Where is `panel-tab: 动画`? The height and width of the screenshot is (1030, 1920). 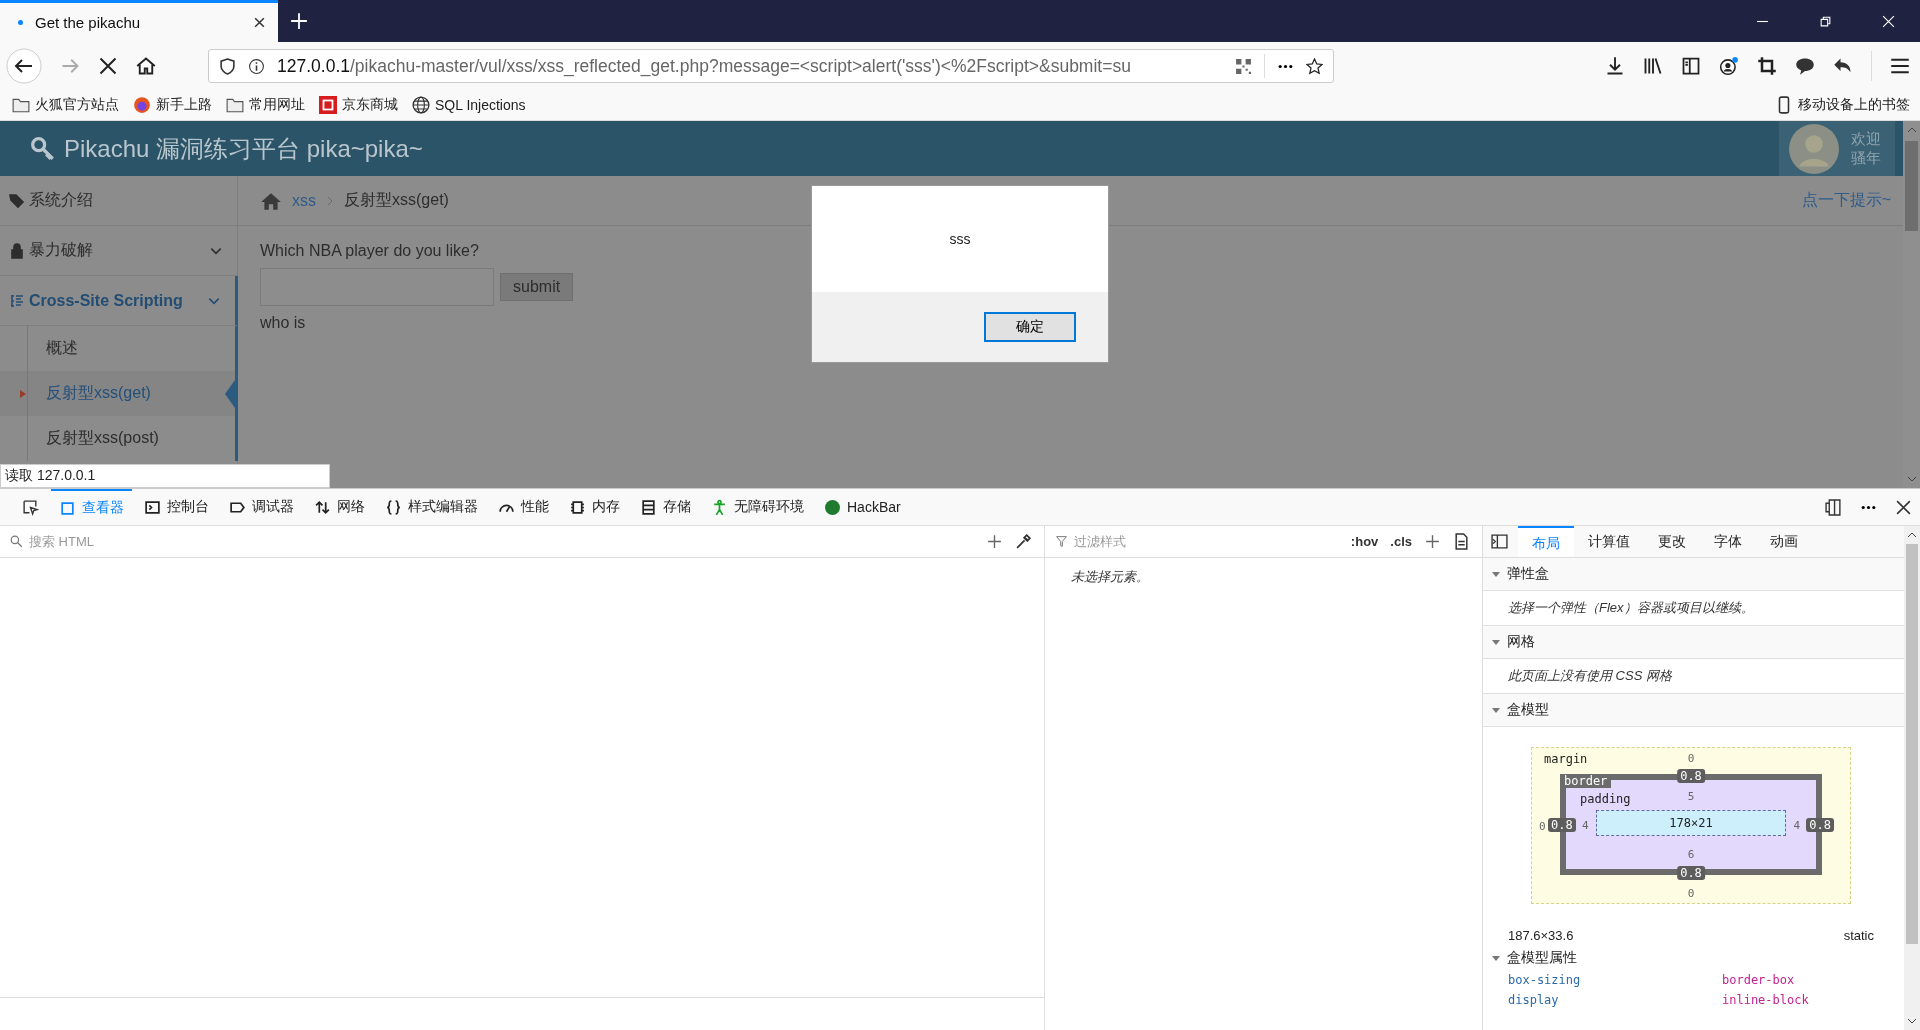 panel-tab: 动画 is located at coordinates (1784, 541).